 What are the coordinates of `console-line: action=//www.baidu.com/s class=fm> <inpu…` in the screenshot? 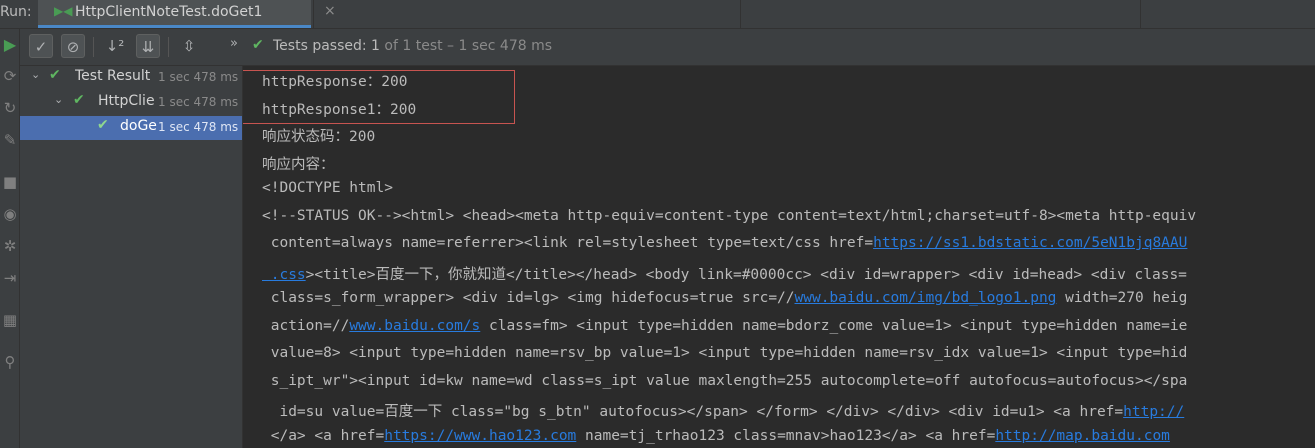 It's located at (725, 326).